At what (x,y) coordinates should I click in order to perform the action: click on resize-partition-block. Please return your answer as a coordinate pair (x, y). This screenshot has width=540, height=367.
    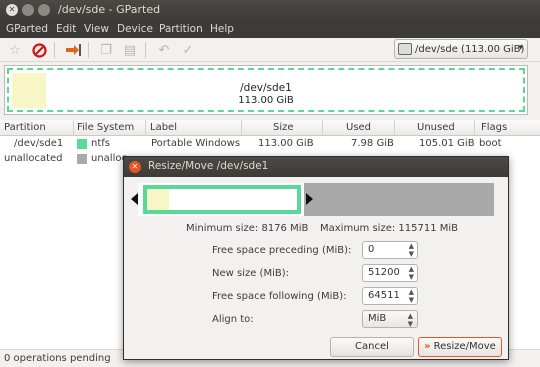
    Looking at the image, I should click on (222, 199).